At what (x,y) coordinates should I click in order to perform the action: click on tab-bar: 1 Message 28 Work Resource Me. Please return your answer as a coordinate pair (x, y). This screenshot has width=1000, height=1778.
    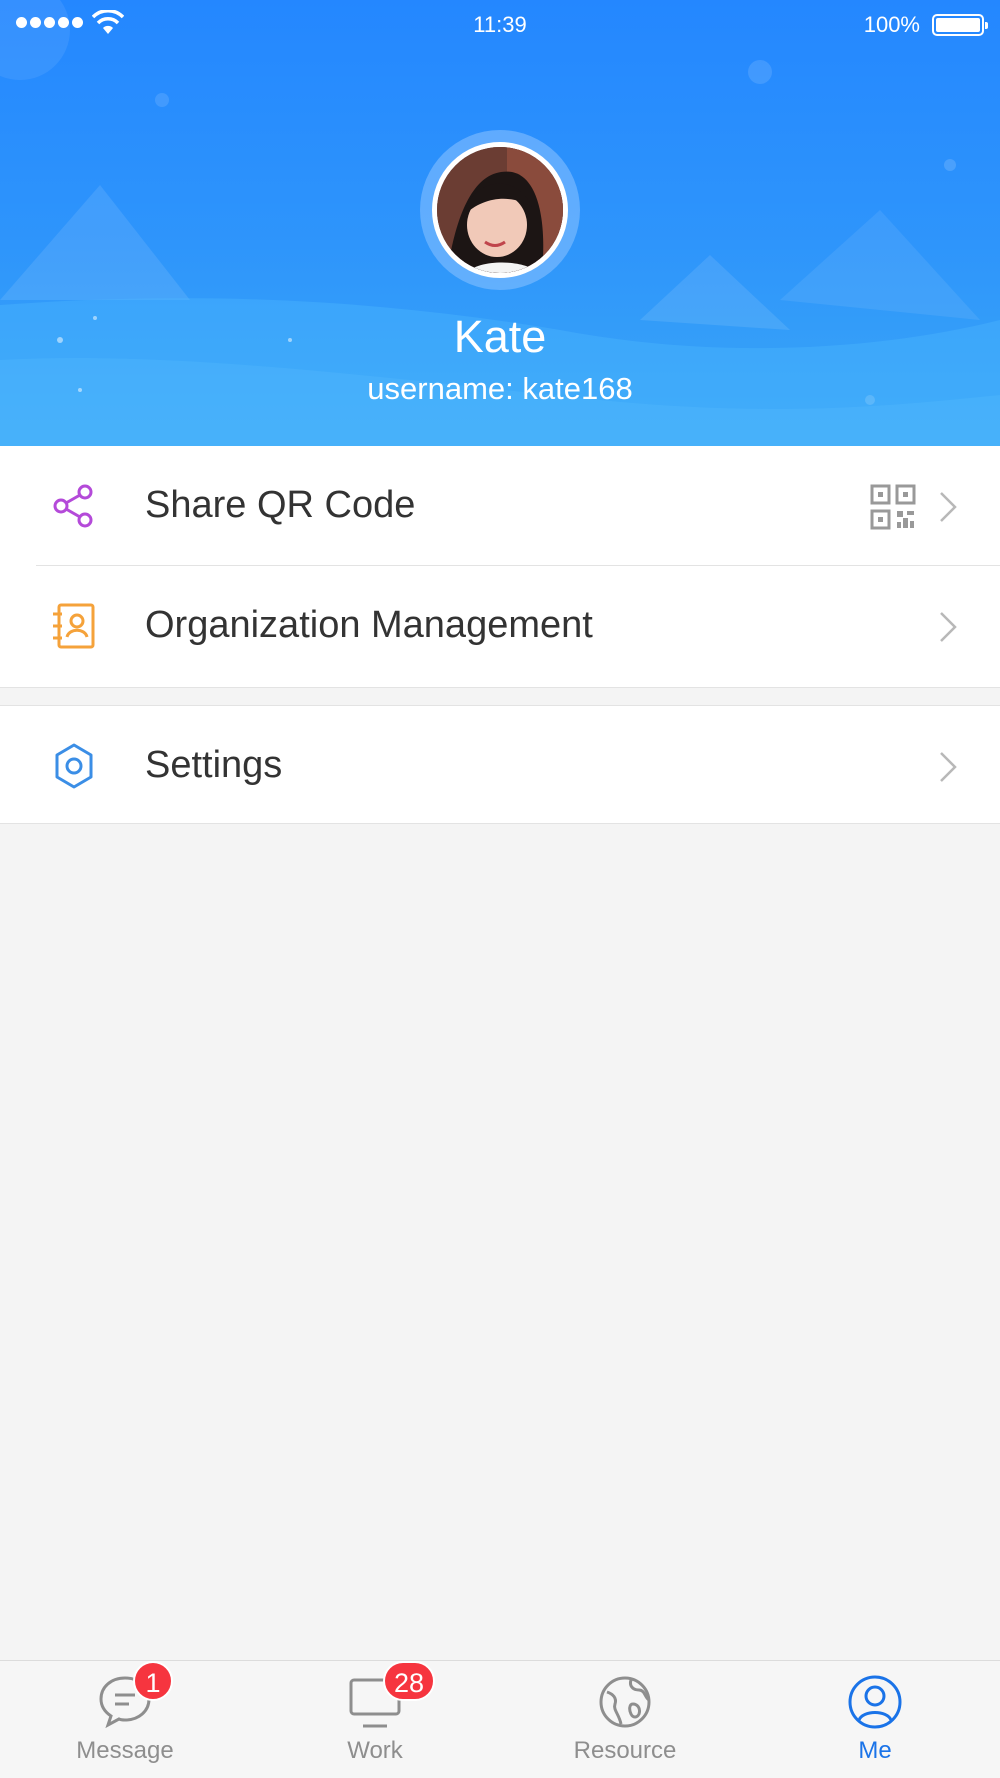
    Looking at the image, I should click on (500, 1719).